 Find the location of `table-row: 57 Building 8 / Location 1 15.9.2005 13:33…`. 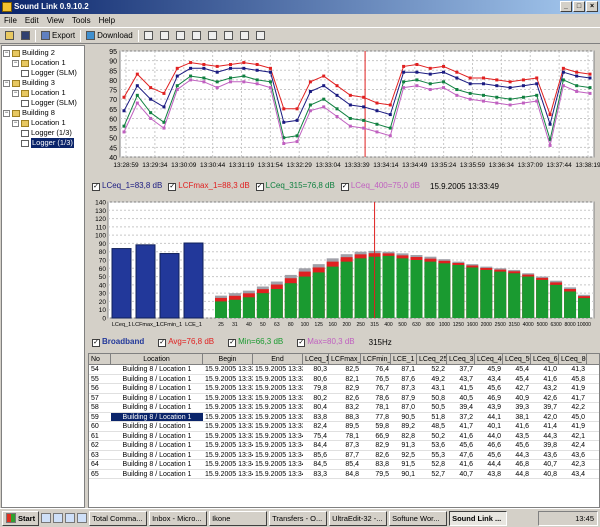

table-row: 57 Building 8 / Location 1 15.9.2005 13:33… is located at coordinates (344, 398).